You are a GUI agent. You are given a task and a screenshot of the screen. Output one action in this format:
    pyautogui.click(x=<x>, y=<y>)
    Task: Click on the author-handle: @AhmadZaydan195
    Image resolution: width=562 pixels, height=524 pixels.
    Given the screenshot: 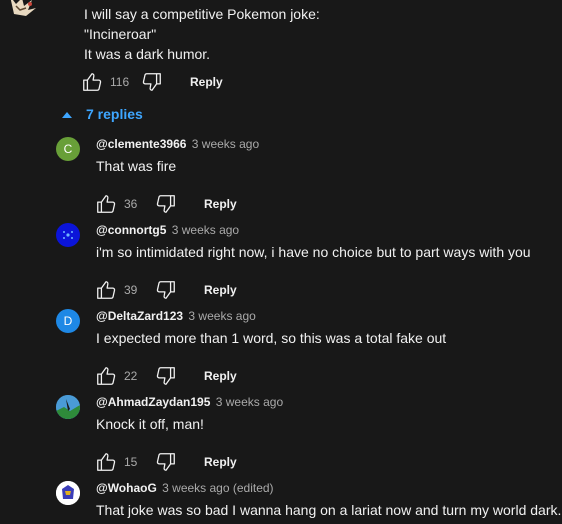 What is the action you would take?
    pyautogui.click(x=153, y=402)
    